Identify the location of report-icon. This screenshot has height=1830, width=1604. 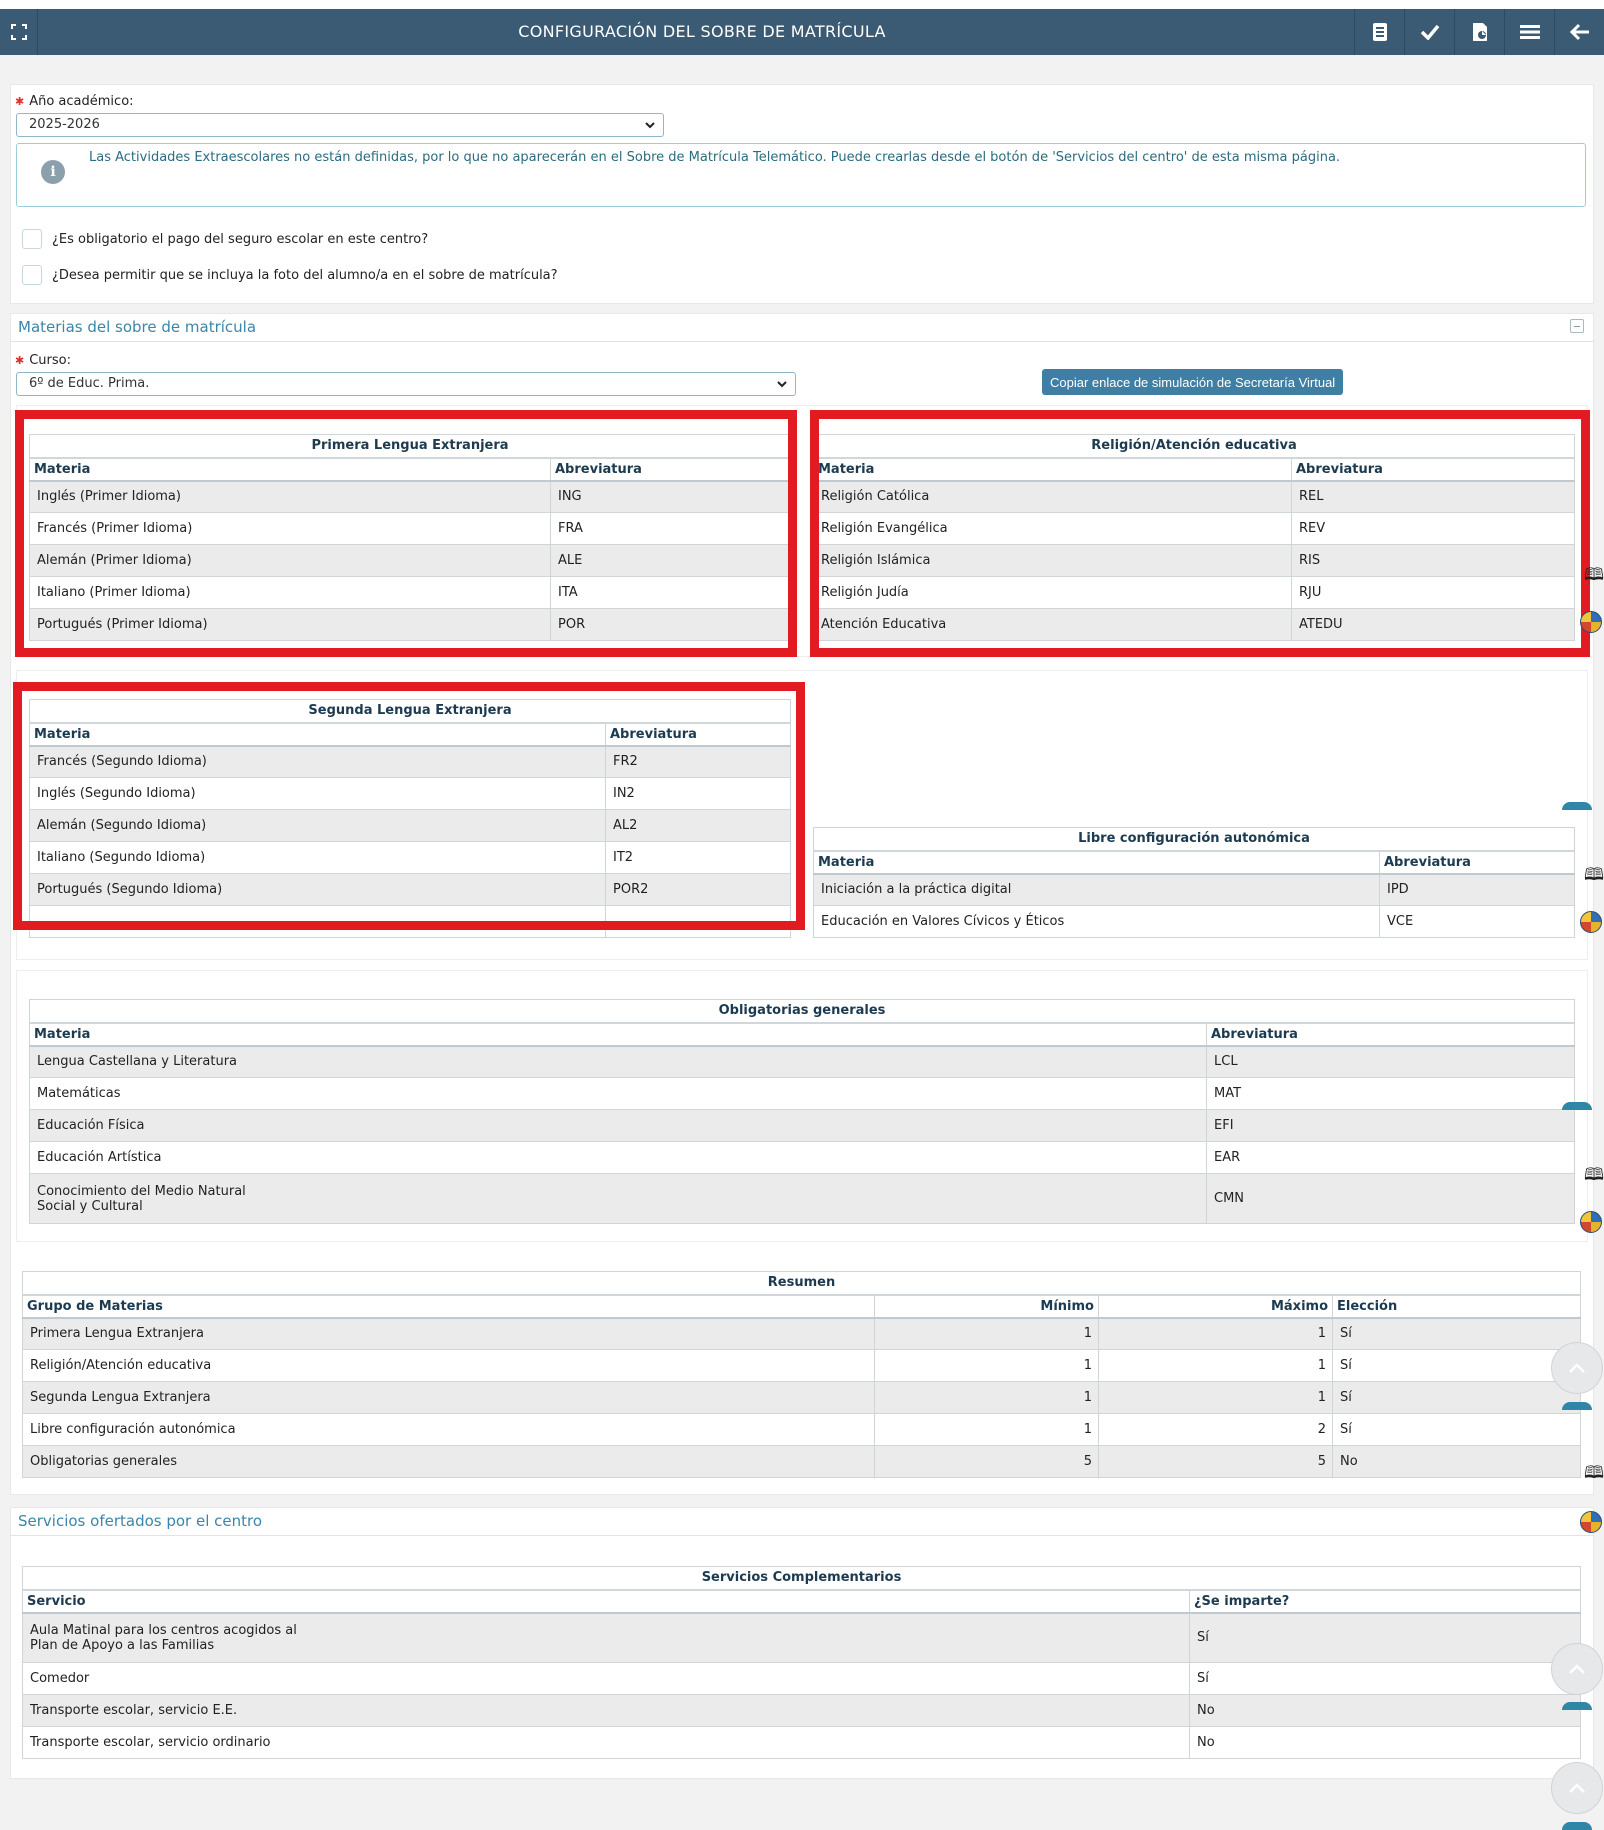
(1479, 32).